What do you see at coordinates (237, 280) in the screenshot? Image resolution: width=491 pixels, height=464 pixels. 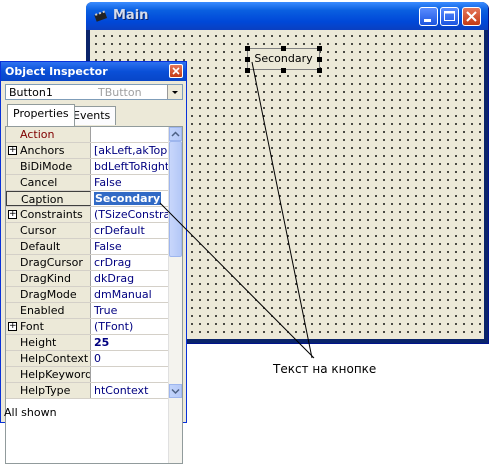 I see `callout-line-caption` at bounding box center [237, 280].